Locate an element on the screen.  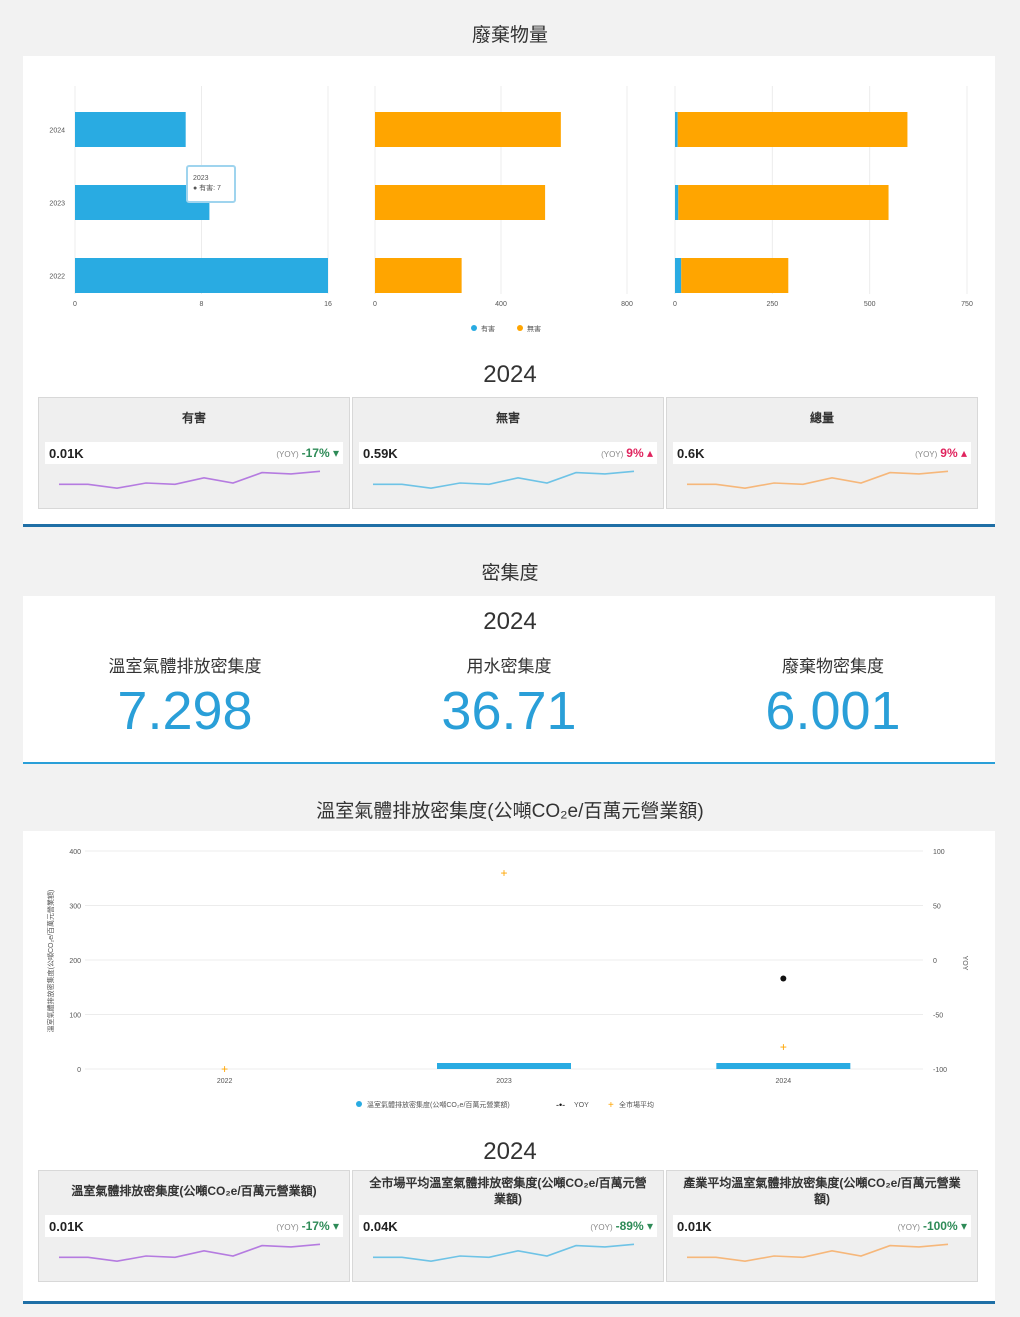
ghg-x-tick: 2022 is located at coordinates (225, 1081).